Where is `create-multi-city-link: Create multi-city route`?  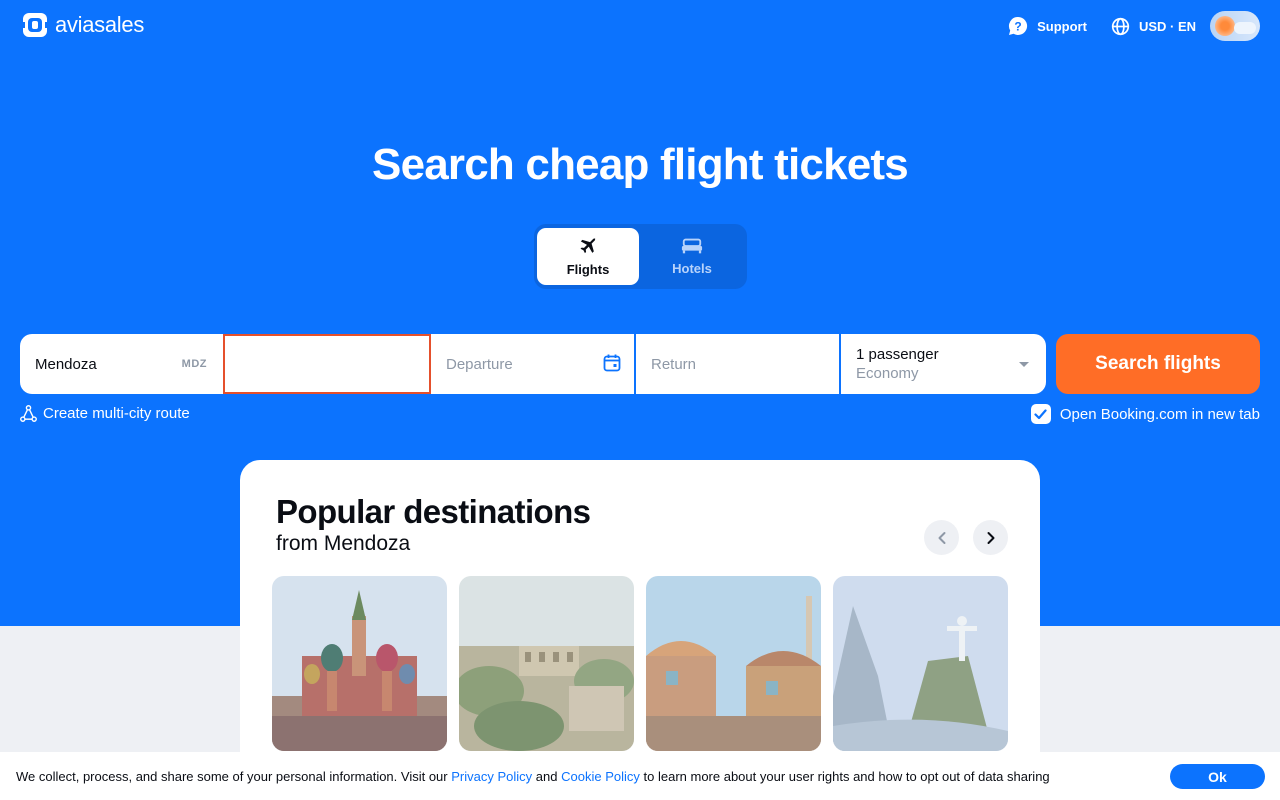 create-multi-city-link: Create multi-city route is located at coordinates (105, 413).